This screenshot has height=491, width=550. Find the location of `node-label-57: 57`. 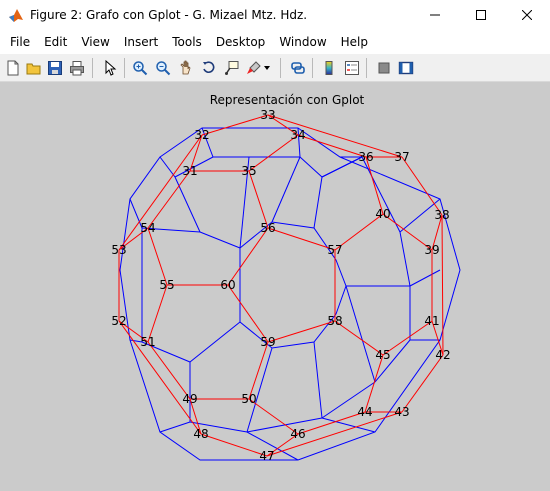

node-label-57: 57 is located at coordinates (334, 250).